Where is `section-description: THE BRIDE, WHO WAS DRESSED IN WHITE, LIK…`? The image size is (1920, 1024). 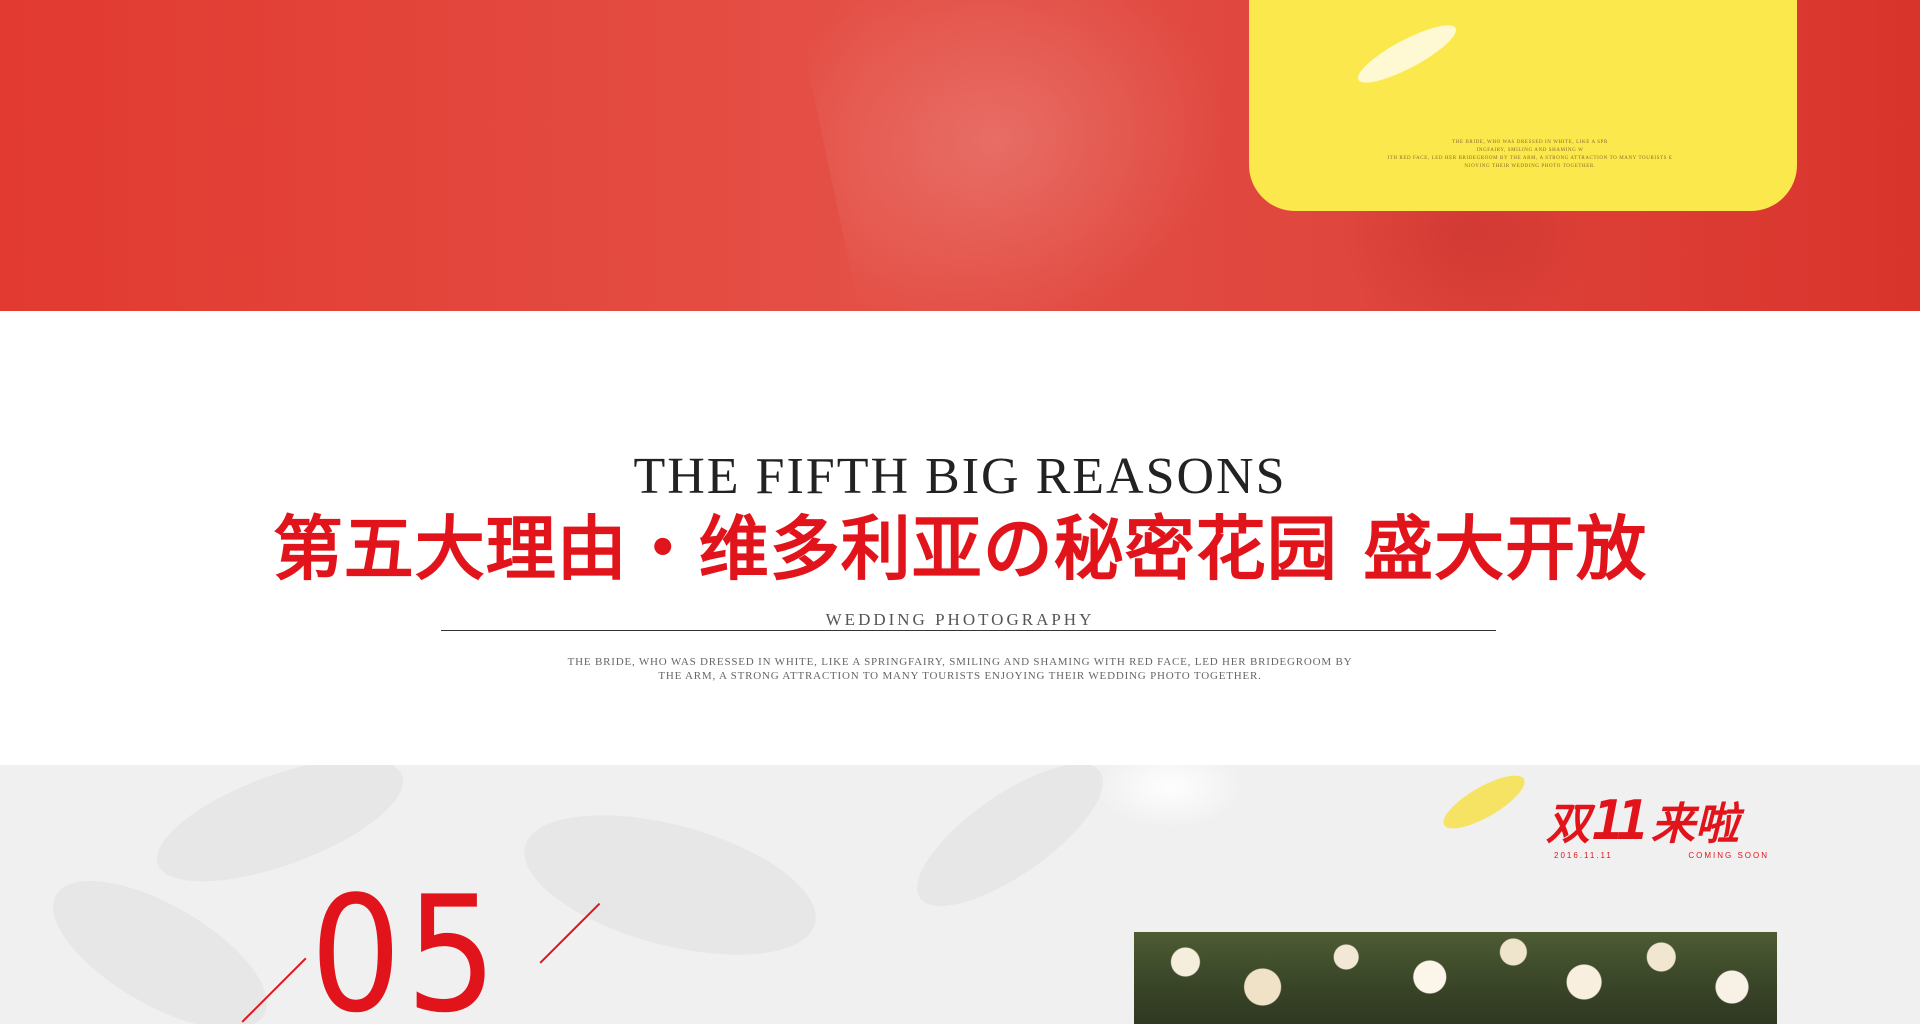 section-description: THE BRIDE, WHO WAS DRESSED IN WHITE, LIK… is located at coordinates (960, 669).